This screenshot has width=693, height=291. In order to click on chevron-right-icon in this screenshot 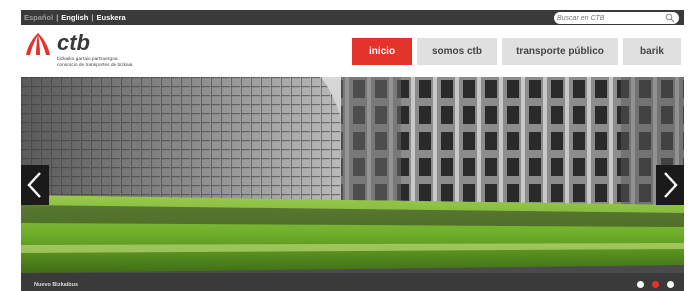, I will do `click(671, 185)`.